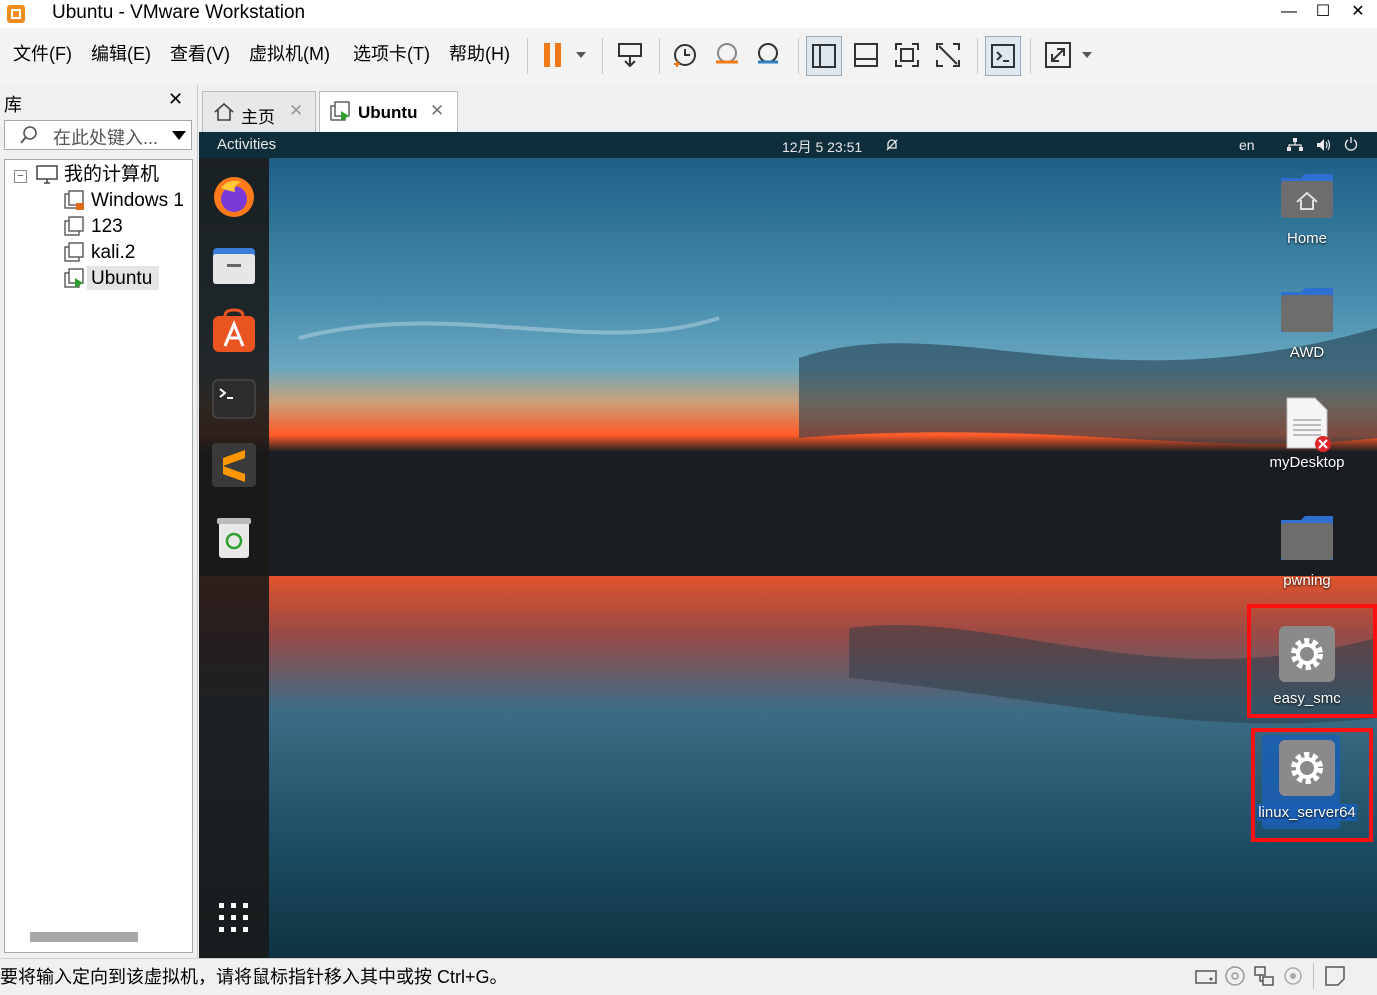 The height and width of the screenshot is (995, 1377). Describe the element at coordinates (1335, 976) in the screenshot. I see `message-log-icon` at that location.